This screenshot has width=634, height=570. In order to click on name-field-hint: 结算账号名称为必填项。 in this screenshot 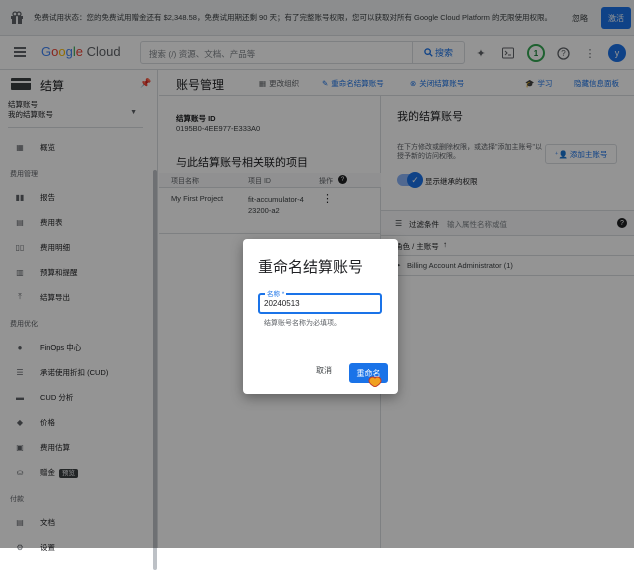, I will do `click(302, 323)`.